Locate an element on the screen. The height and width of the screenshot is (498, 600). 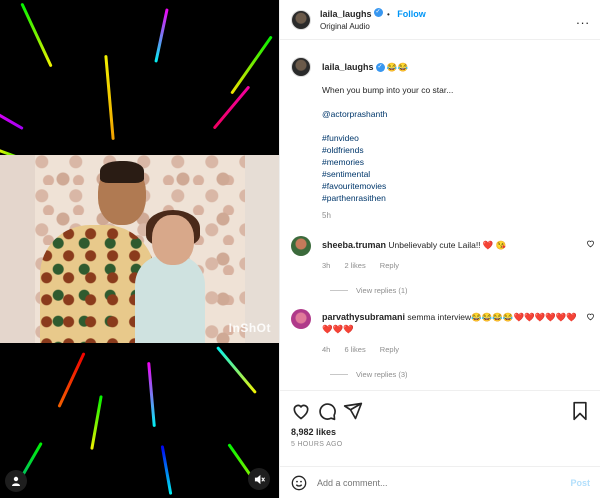
comment-likes: 2 likes is located at coordinates (354, 265).